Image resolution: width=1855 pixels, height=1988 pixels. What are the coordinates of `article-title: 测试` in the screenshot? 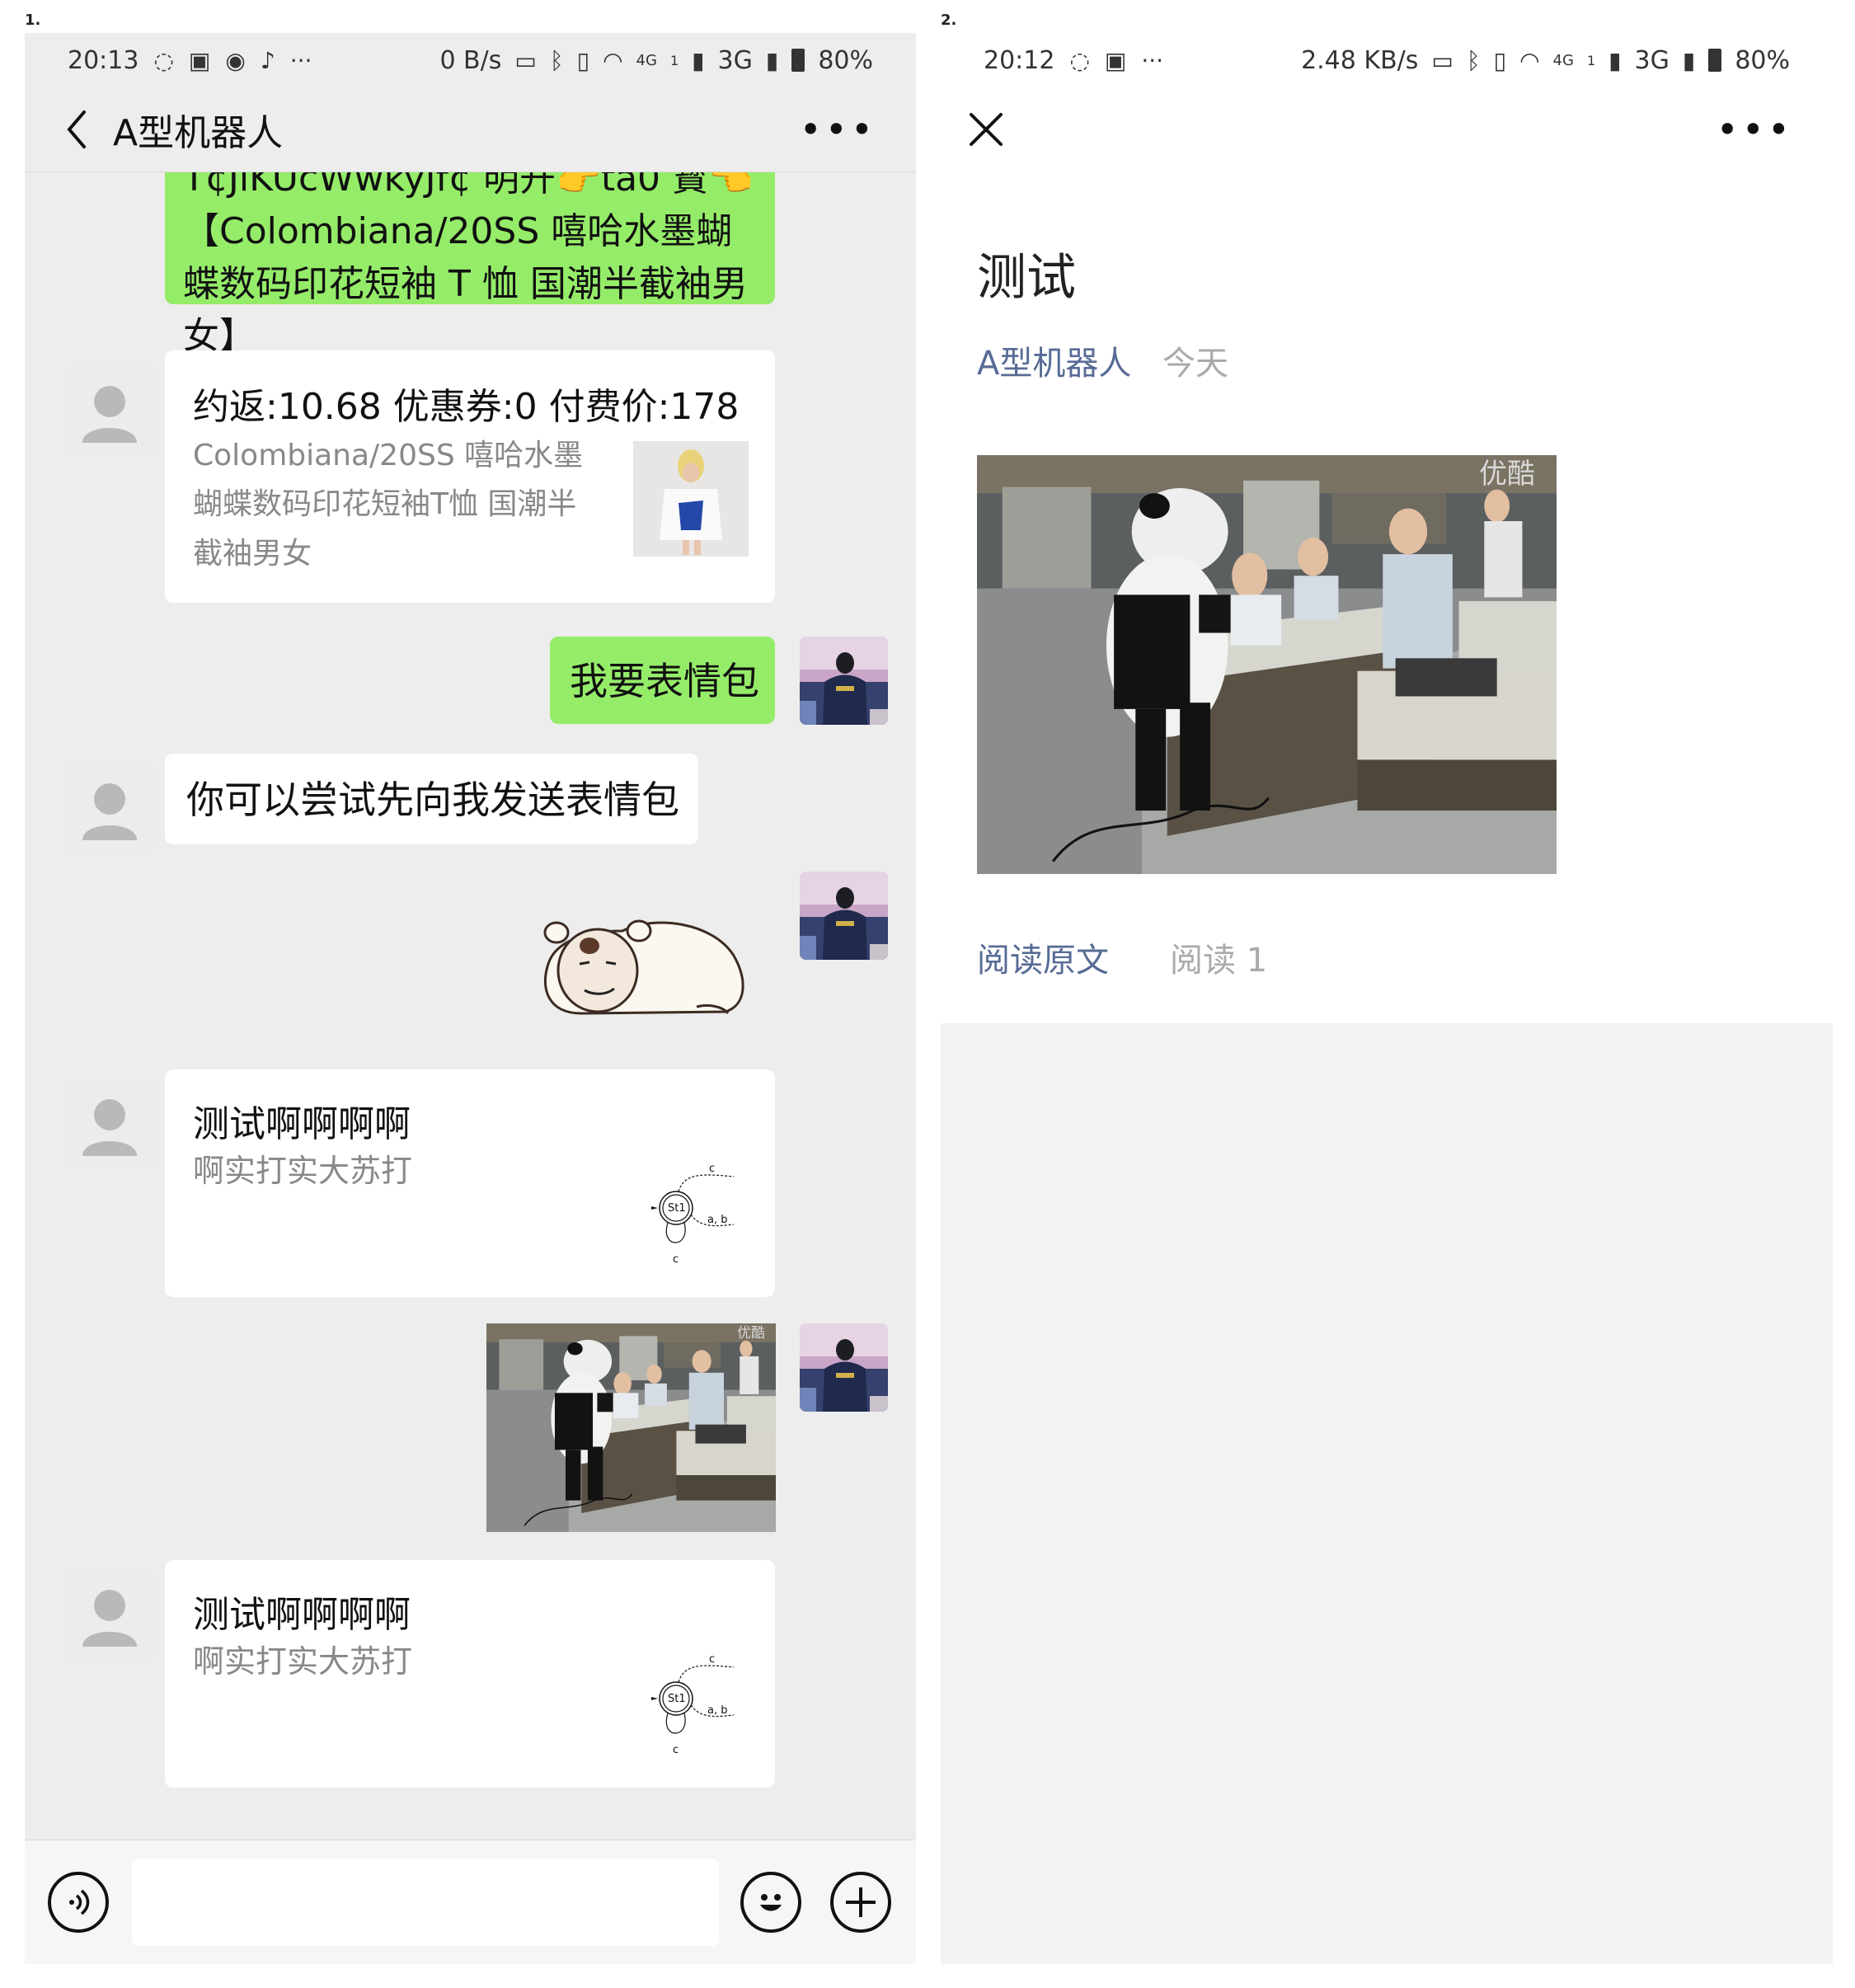 It's located at (1026, 278).